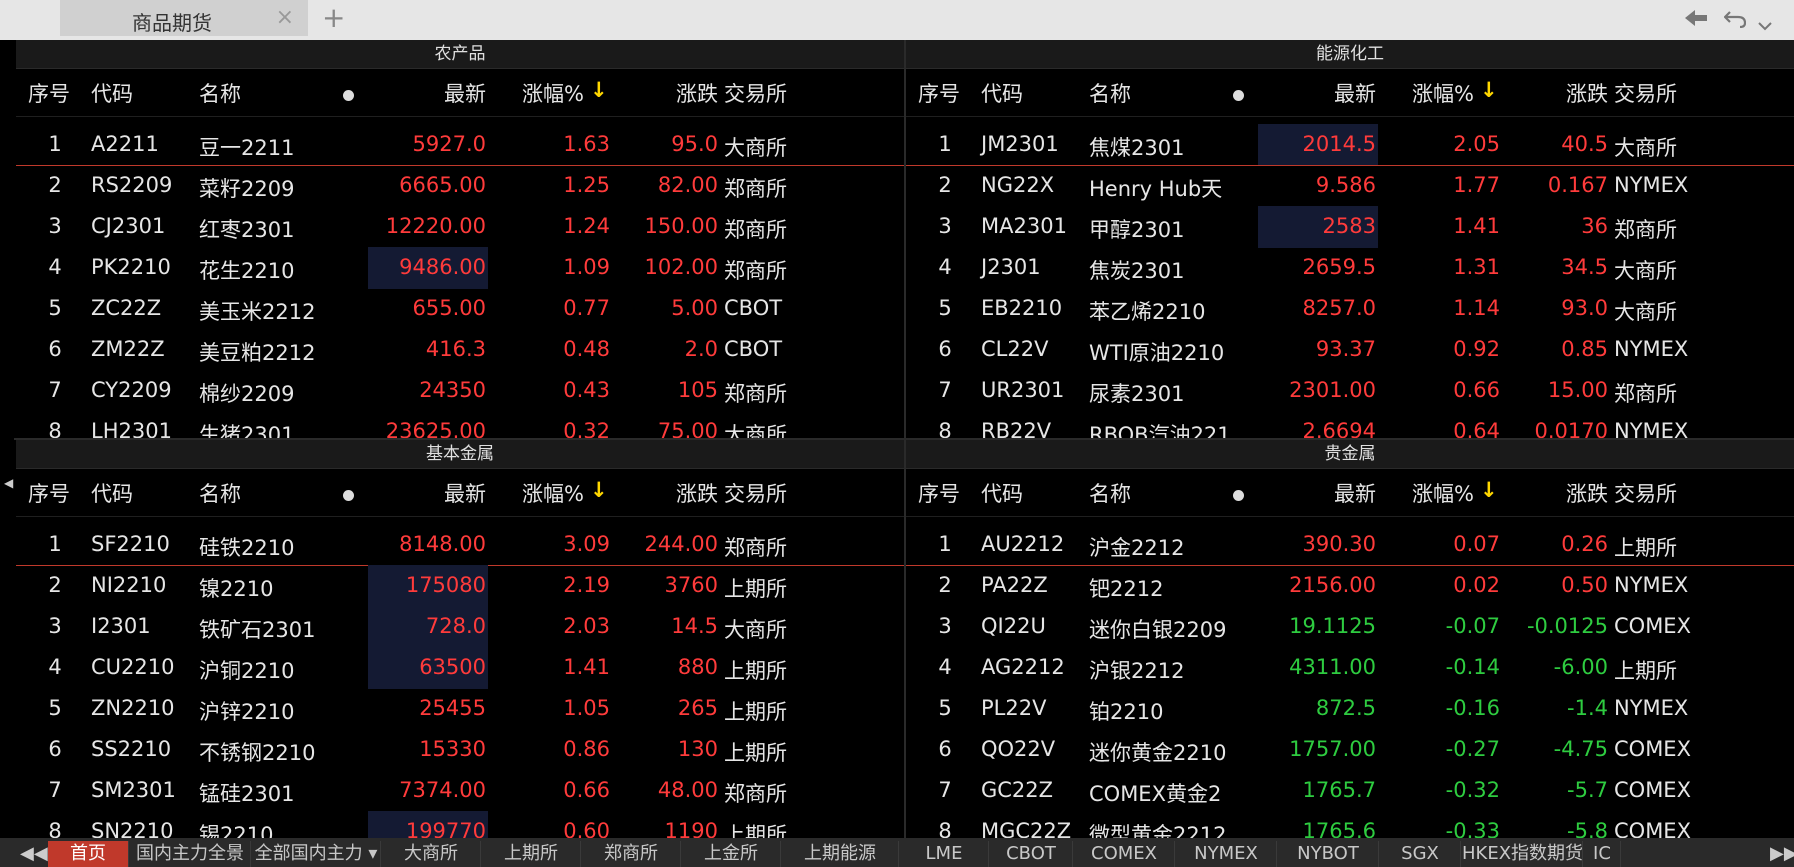 Image resolution: width=1794 pixels, height=867 pixels. What do you see at coordinates (316, 854) in the screenshot?
I see `bottom-tab: 全部国内主力 ▾` at bounding box center [316, 854].